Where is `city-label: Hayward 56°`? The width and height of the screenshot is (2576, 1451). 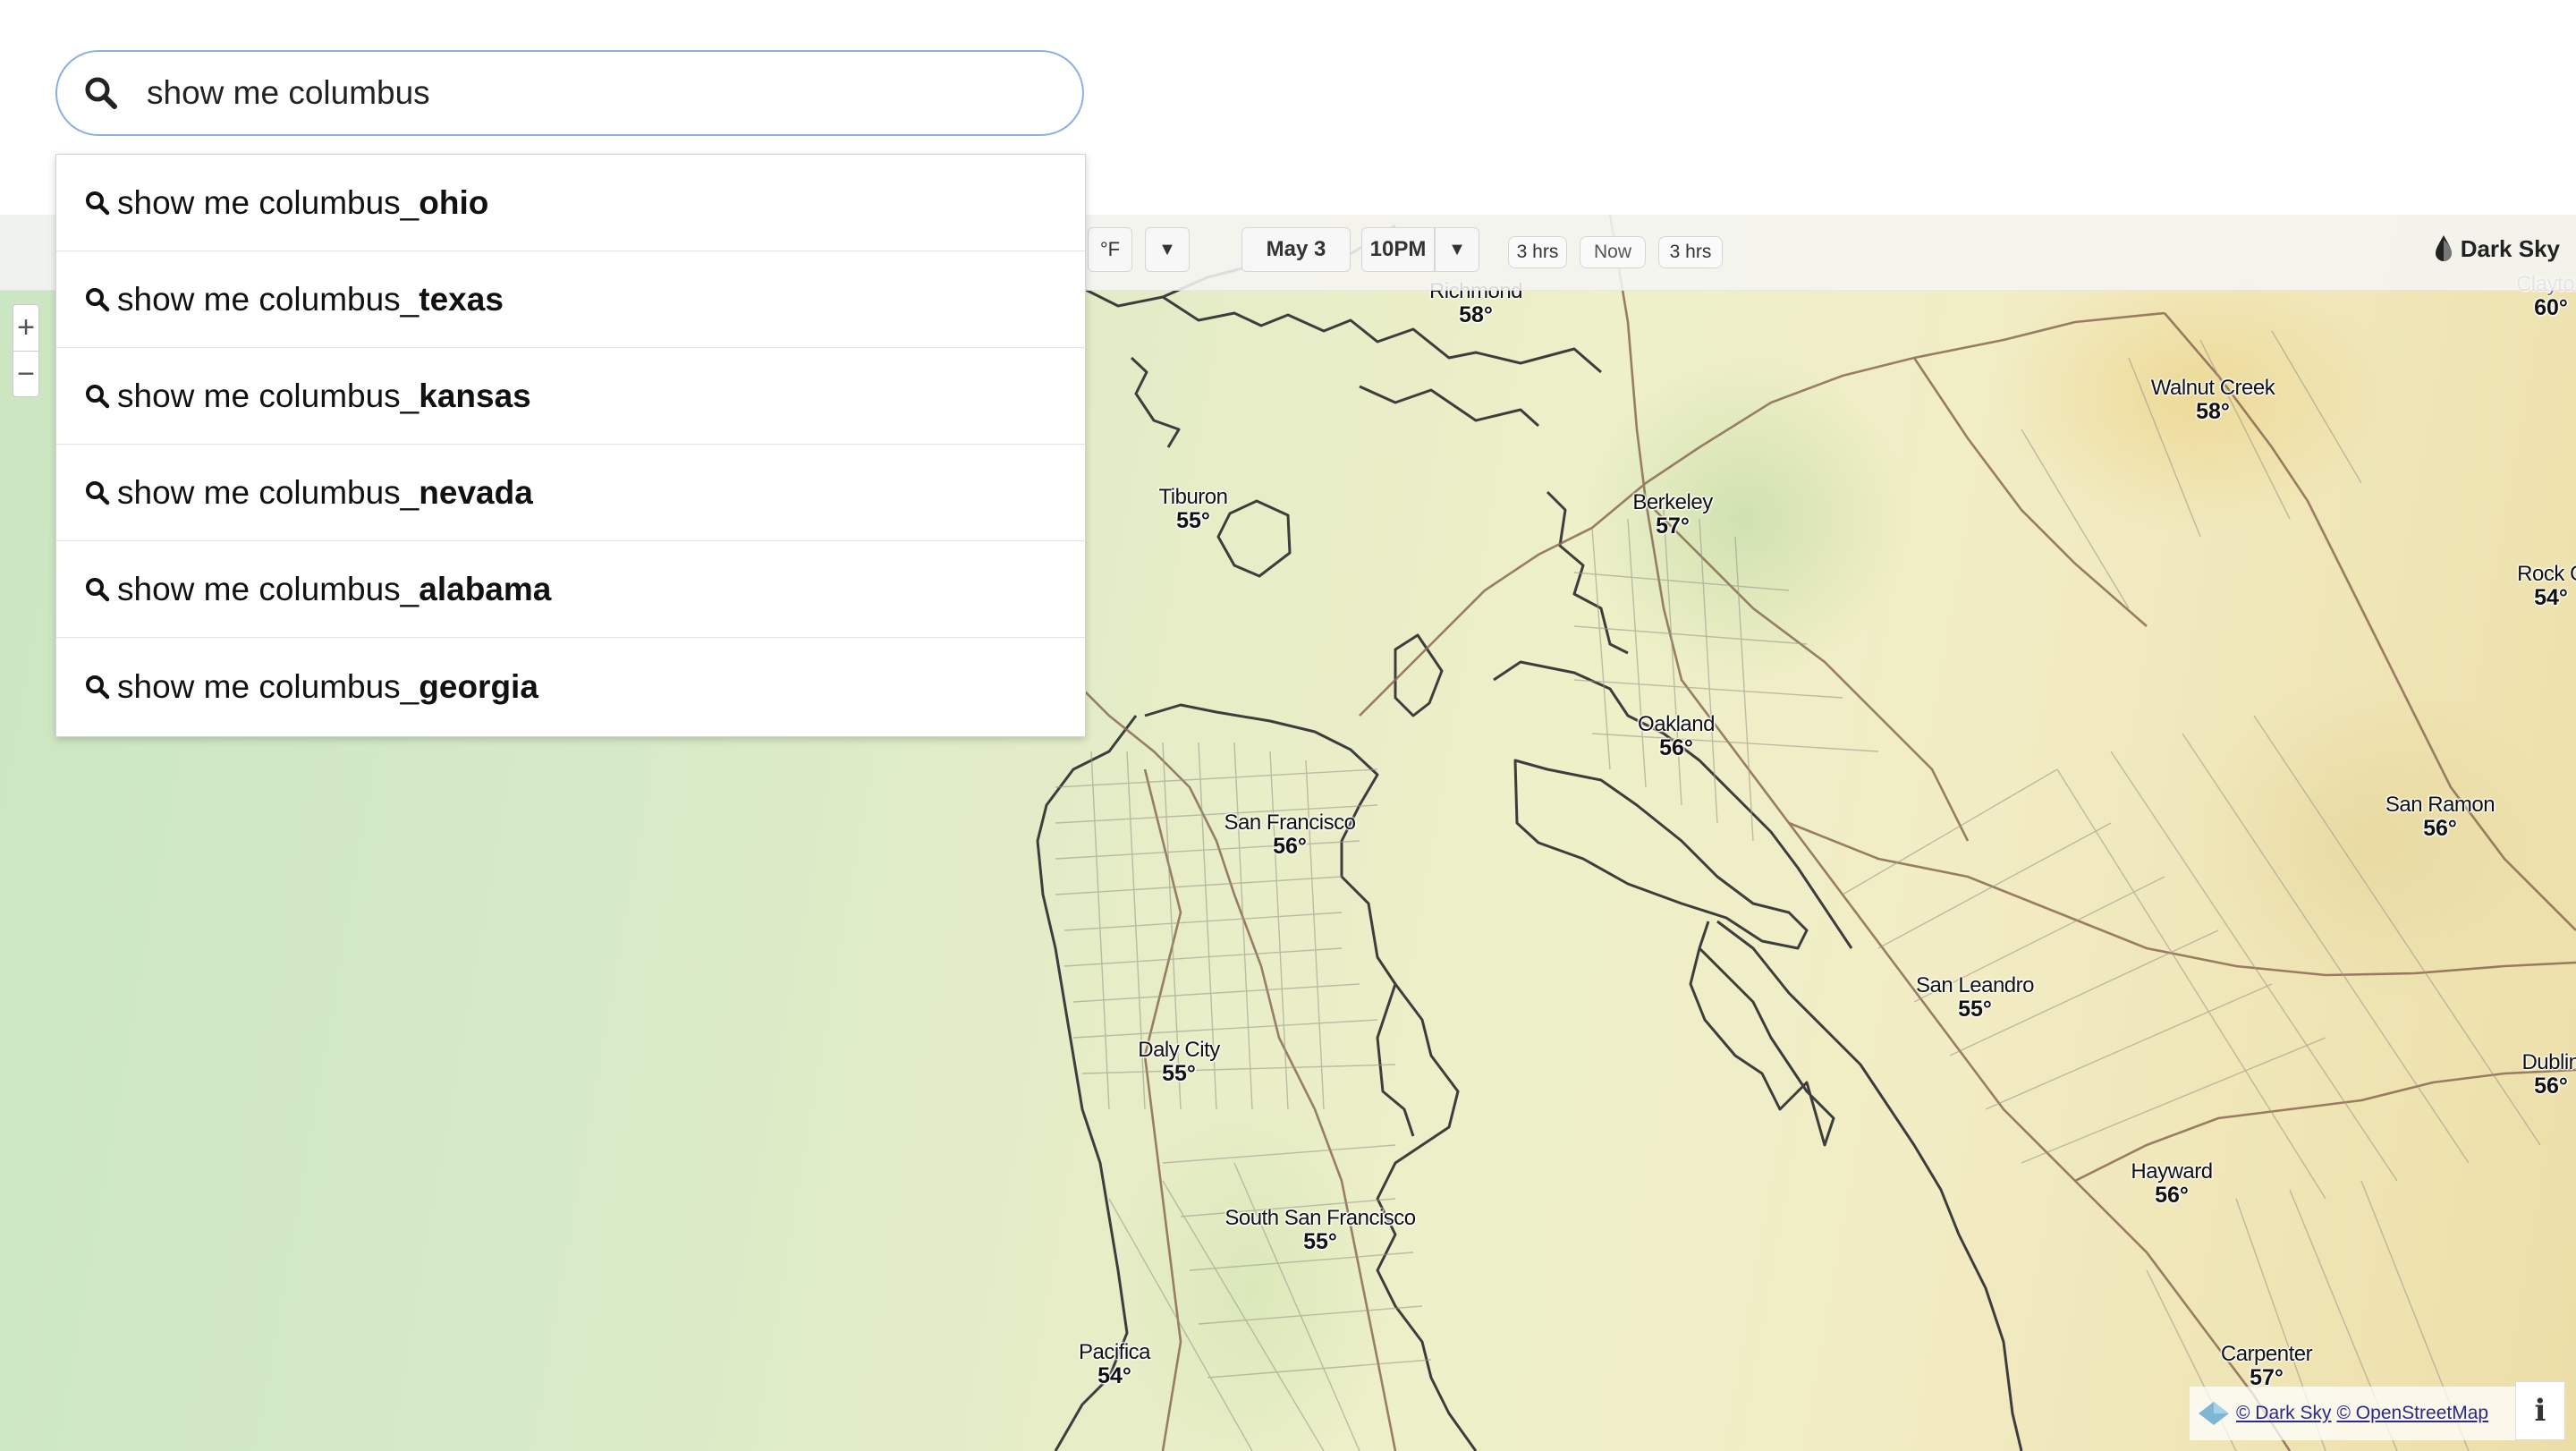 city-label: Hayward 56° is located at coordinates (2172, 1184).